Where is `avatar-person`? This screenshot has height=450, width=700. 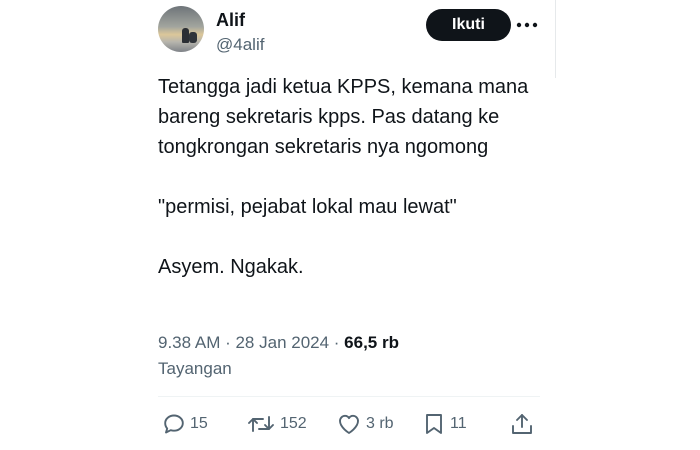
avatar-person is located at coordinates (185, 35).